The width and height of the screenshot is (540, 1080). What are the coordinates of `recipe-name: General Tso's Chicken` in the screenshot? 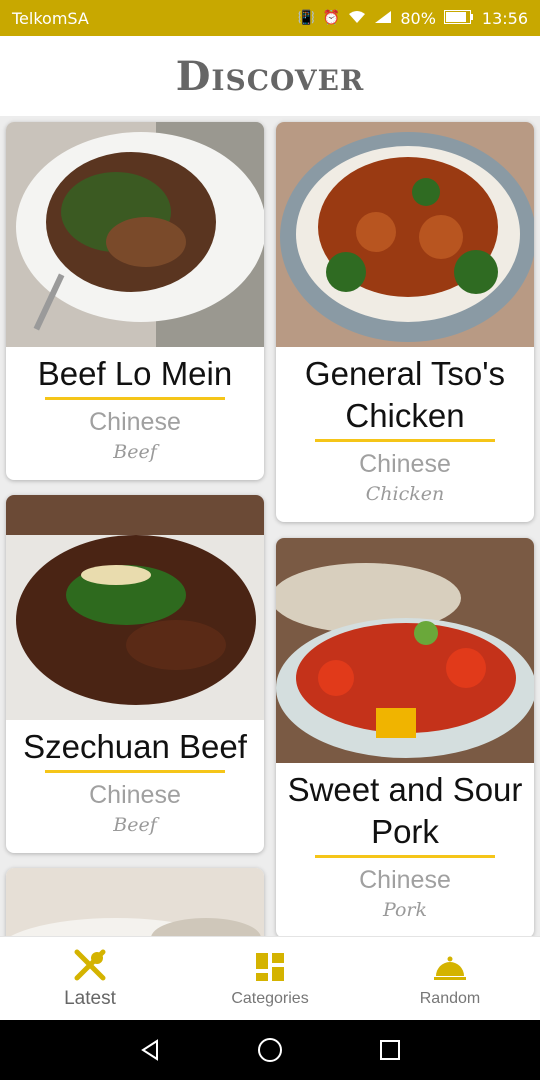 It's located at (405, 394).